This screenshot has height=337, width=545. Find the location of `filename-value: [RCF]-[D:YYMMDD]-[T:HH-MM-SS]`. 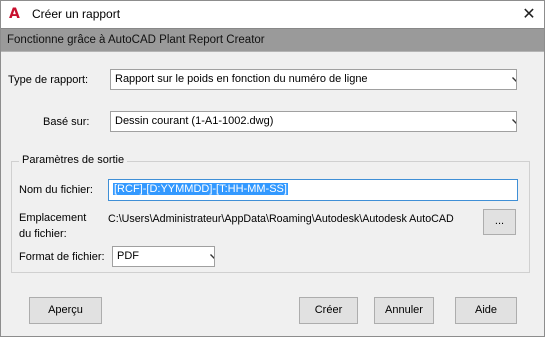

filename-value: [RCF]-[D:YYMMDD]-[T:HH-MM-SS] is located at coordinates (200, 189).